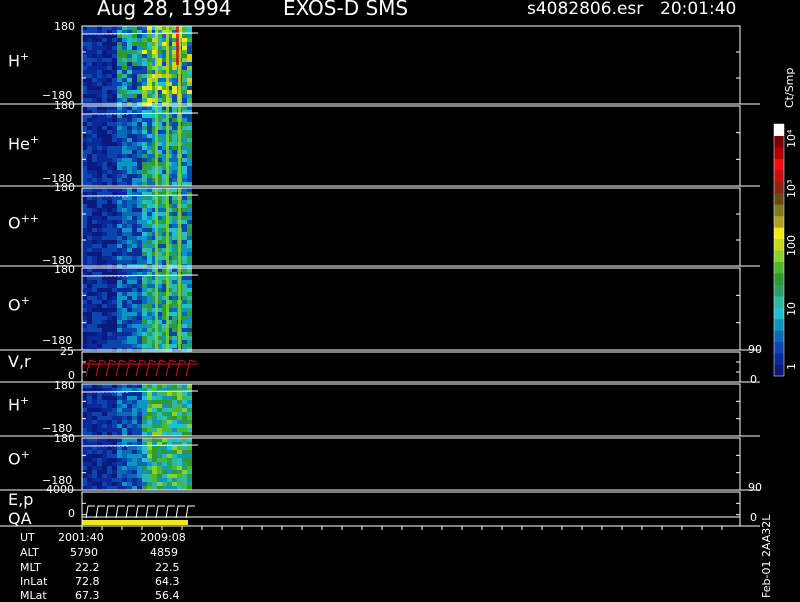 The image size is (800, 602). I want to click on footer-side-note: Feb-01 2AA32L, so click(766, 556).